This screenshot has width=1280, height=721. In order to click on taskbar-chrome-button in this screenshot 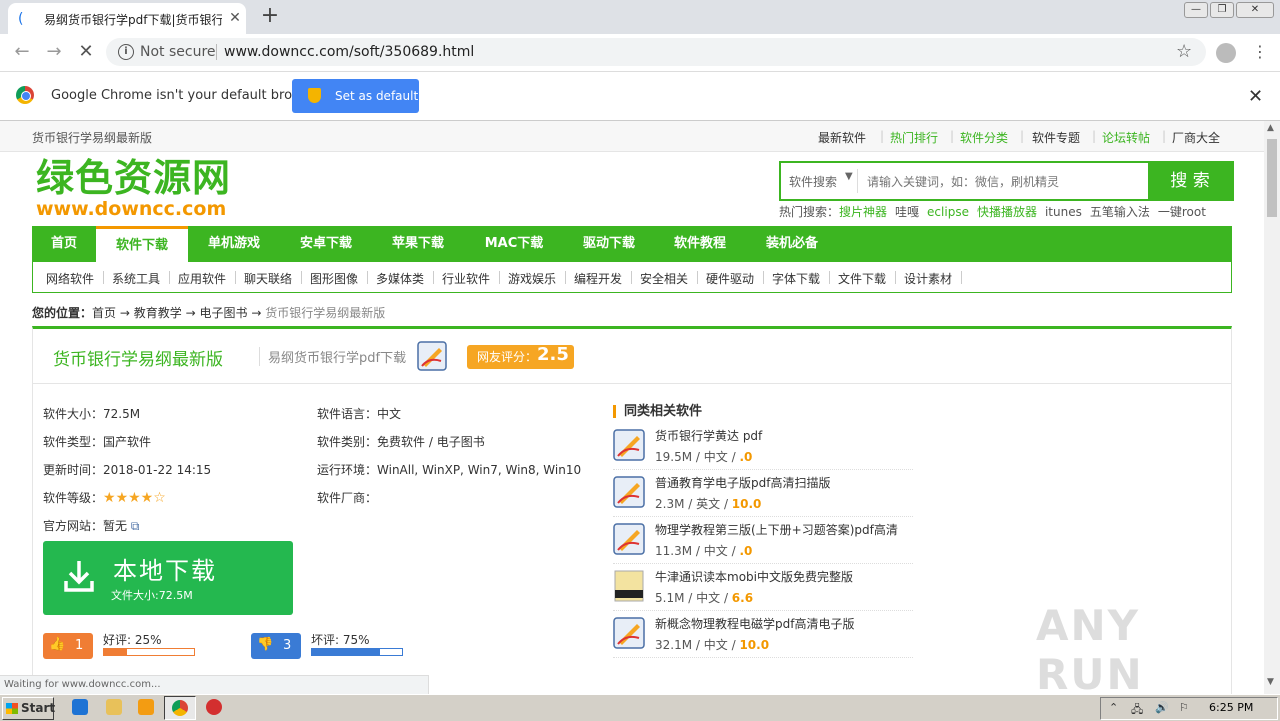, I will do `click(180, 708)`.